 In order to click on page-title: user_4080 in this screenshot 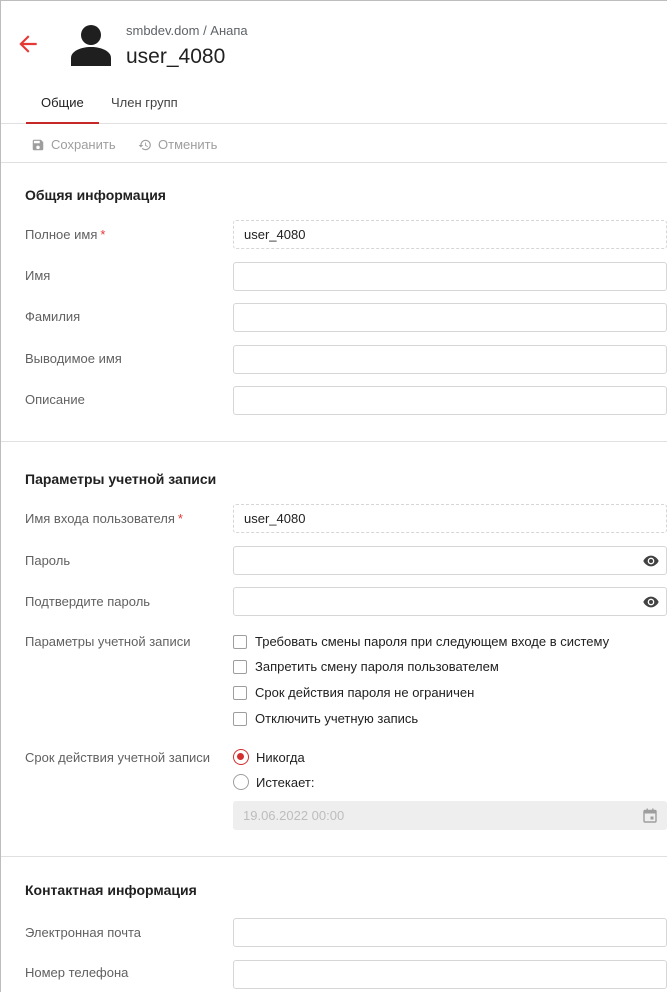, I will do `click(176, 56)`.